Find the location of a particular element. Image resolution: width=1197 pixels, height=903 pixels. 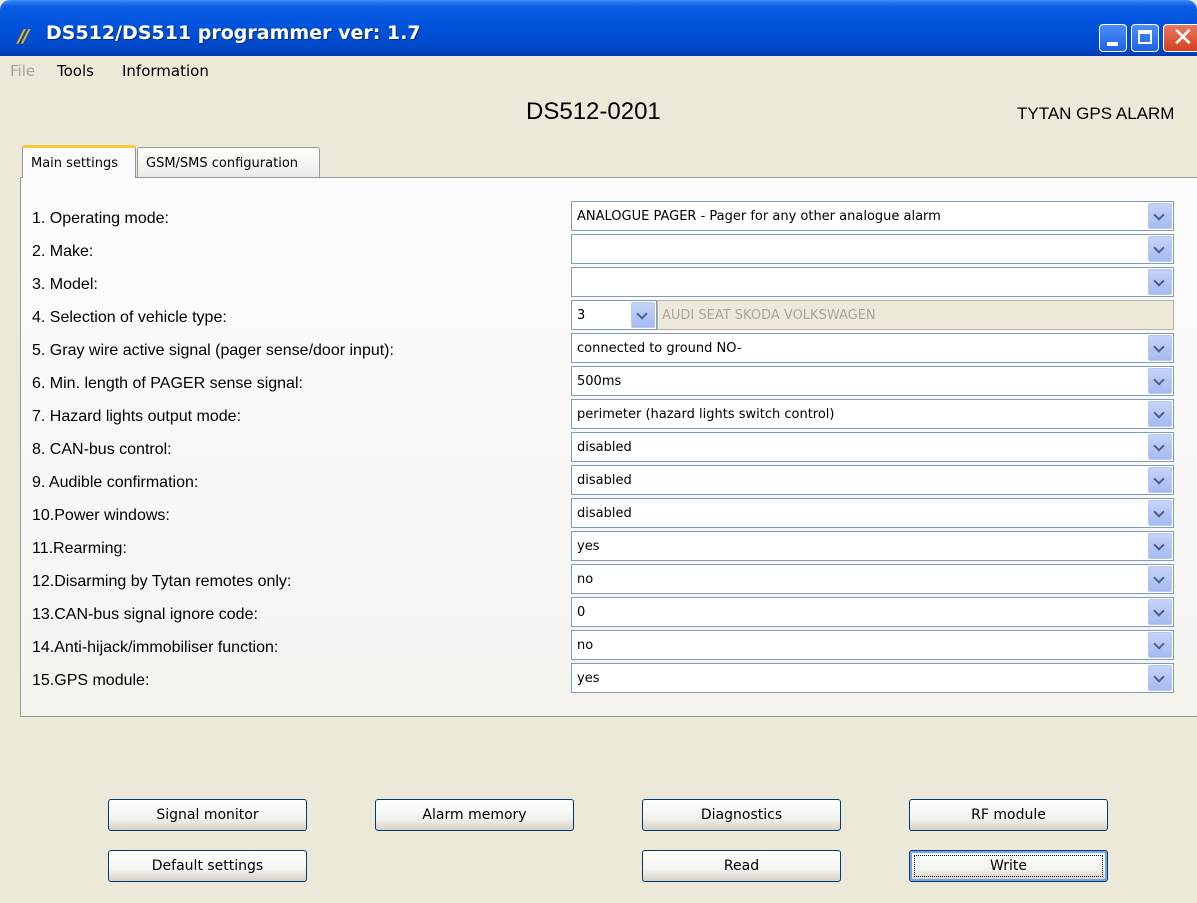

label-gps-module: 15.GPS module: is located at coordinates (91, 680).